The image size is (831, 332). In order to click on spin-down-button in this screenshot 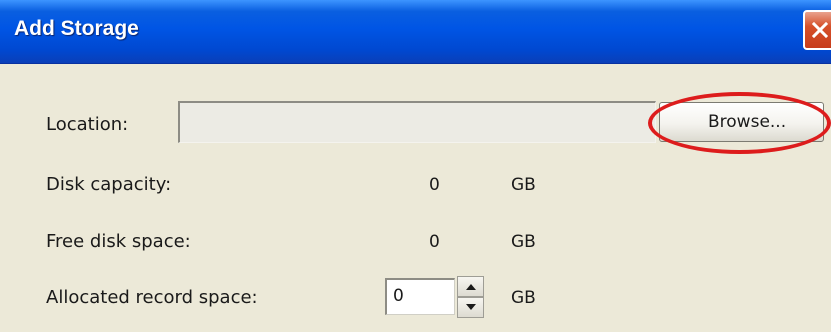, I will do `click(470, 307)`.